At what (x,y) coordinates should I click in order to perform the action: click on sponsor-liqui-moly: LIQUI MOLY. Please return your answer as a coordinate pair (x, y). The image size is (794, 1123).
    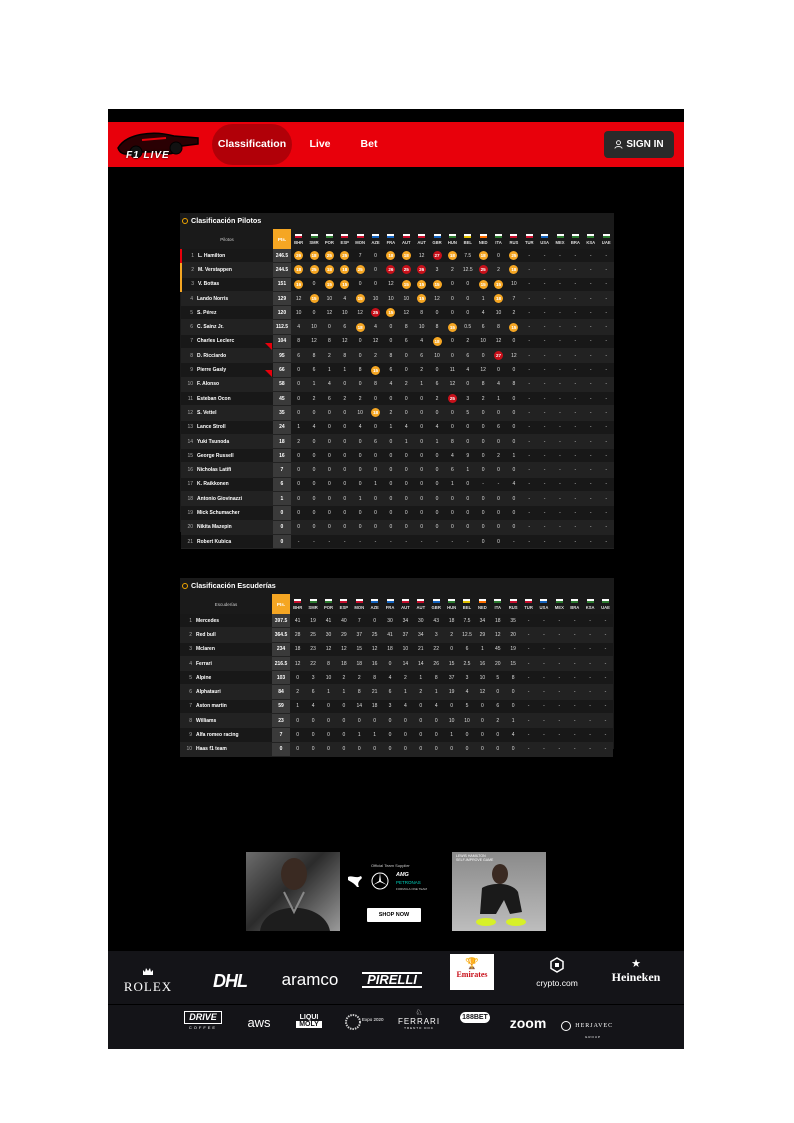
    Looking at the image, I should click on (309, 1021).